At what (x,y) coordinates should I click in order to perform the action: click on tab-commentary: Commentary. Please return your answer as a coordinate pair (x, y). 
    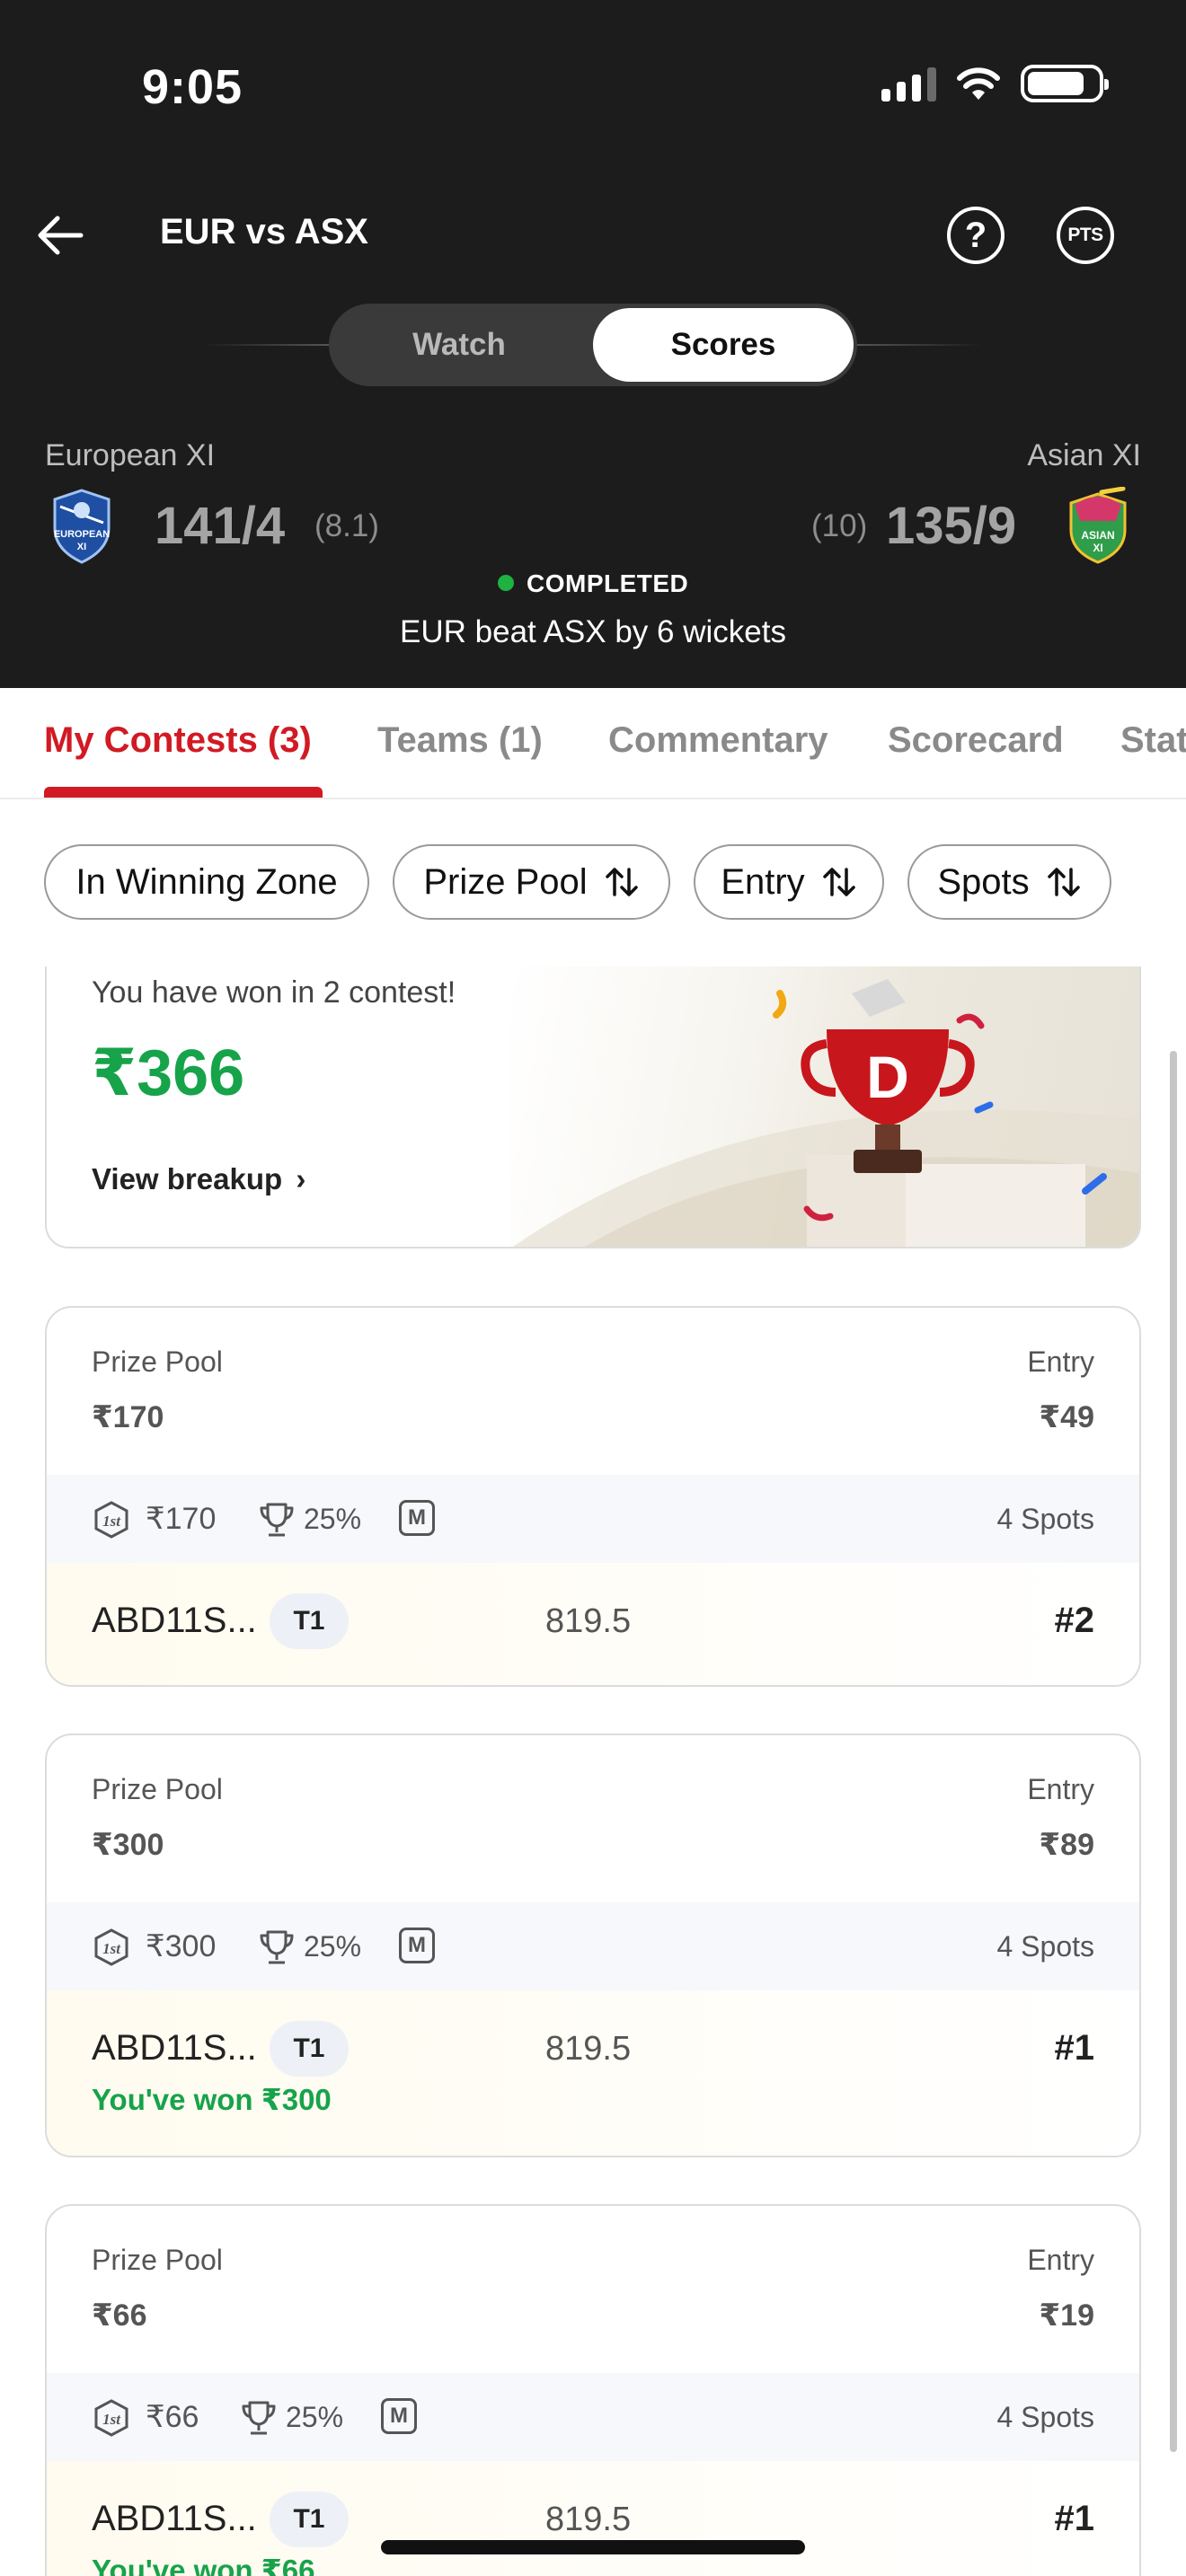
    Looking at the image, I should click on (718, 740).